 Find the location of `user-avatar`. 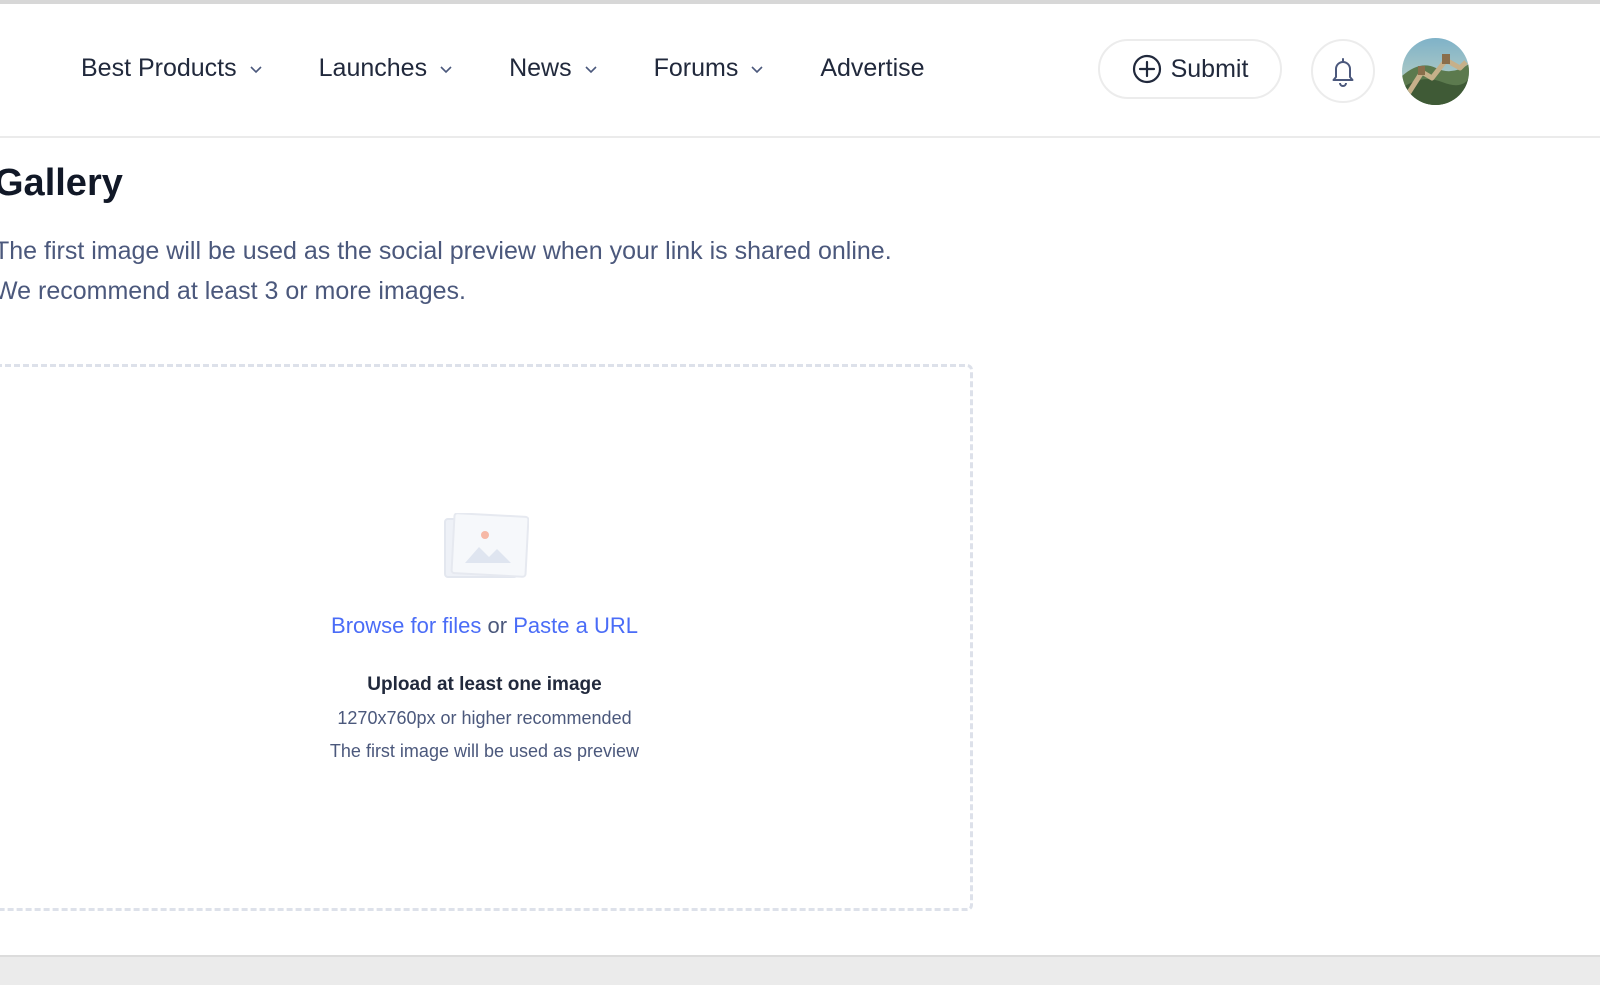

user-avatar is located at coordinates (1435, 71).